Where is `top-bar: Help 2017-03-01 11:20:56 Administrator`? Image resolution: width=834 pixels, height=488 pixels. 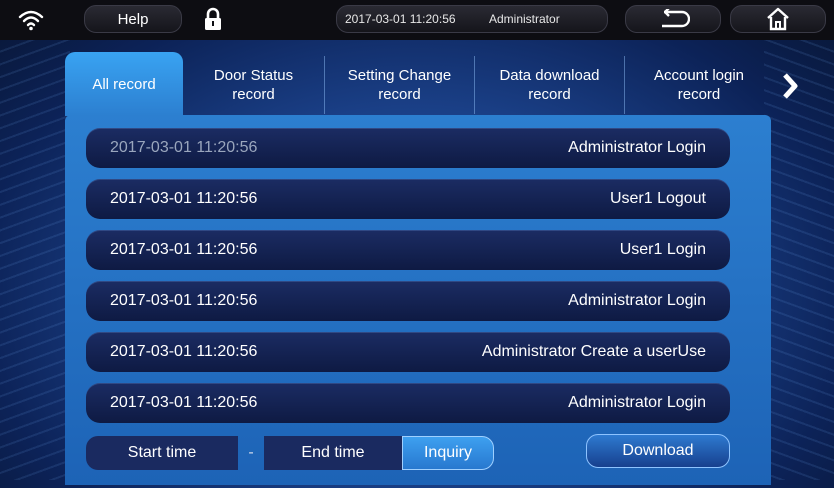 top-bar: Help 2017-03-01 11:20:56 Administrator is located at coordinates (417, 20).